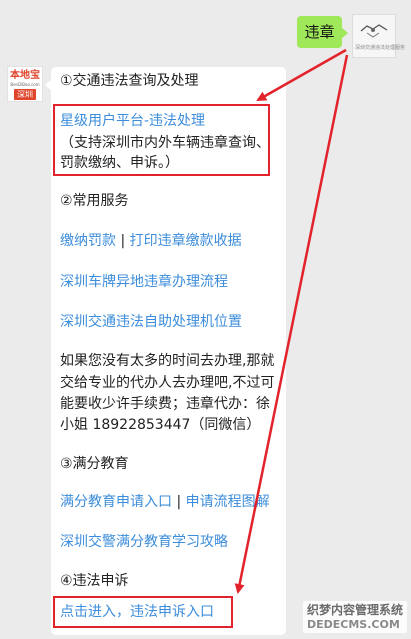 Image resolution: width=411 pixels, height=639 pixels. What do you see at coordinates (355, 610) in the screenshot?
I see `watermark-title: 织梦内容管理系统` at bounding box center [355, 610].